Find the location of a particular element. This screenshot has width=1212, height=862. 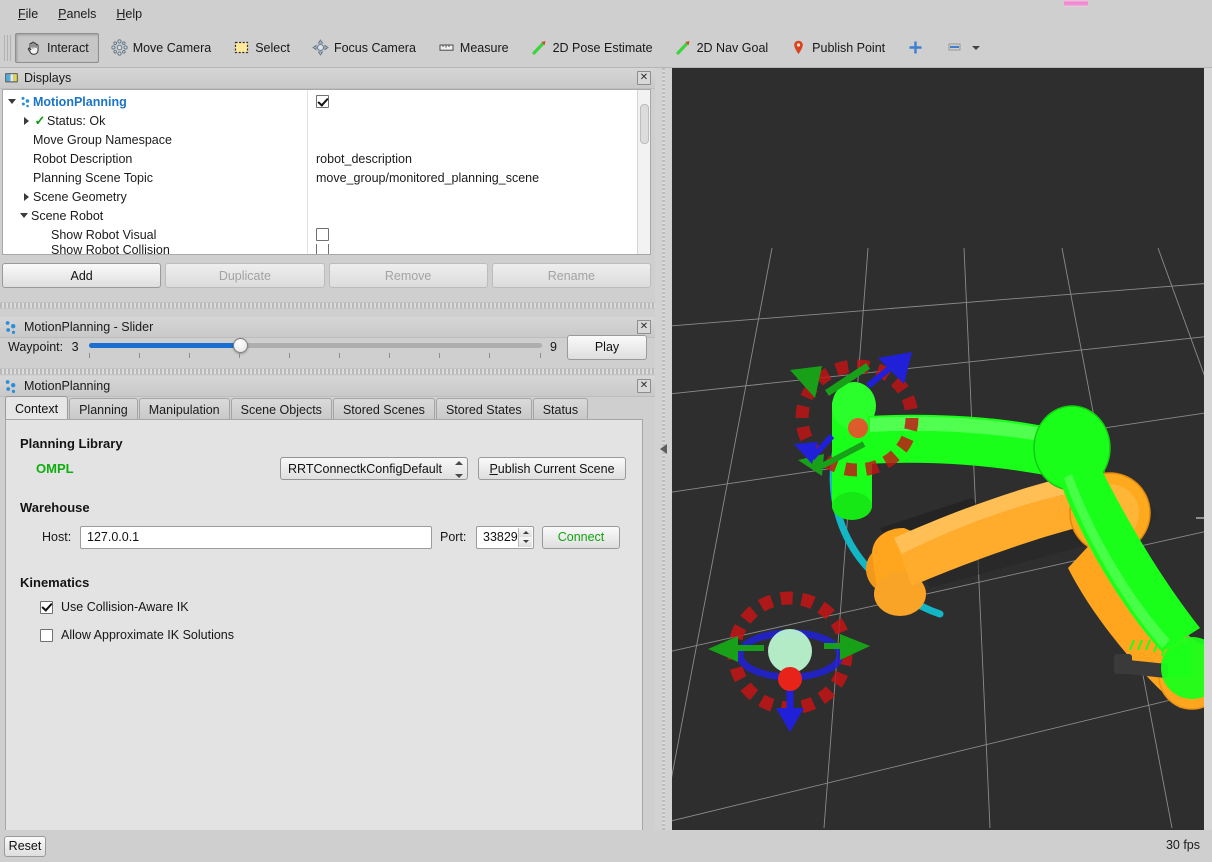

collapse-left-arrow-icon is located at coordinates (663, 449).